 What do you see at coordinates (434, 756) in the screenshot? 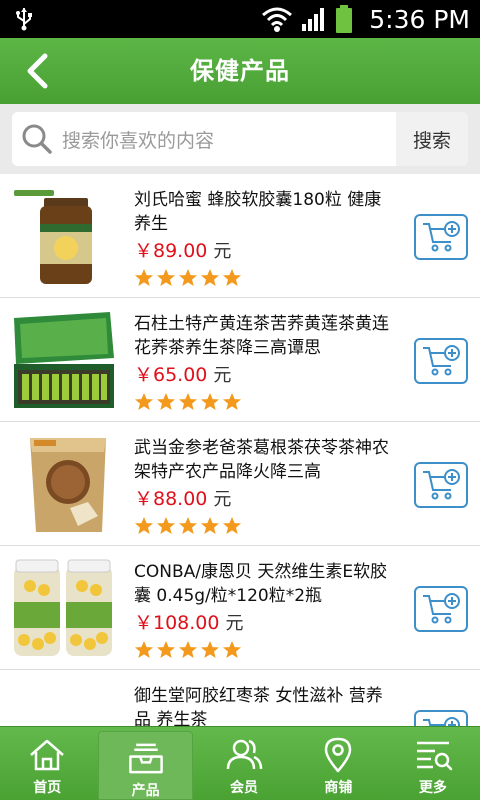
I see `more-search-icon` at bounding box center [434, 756].